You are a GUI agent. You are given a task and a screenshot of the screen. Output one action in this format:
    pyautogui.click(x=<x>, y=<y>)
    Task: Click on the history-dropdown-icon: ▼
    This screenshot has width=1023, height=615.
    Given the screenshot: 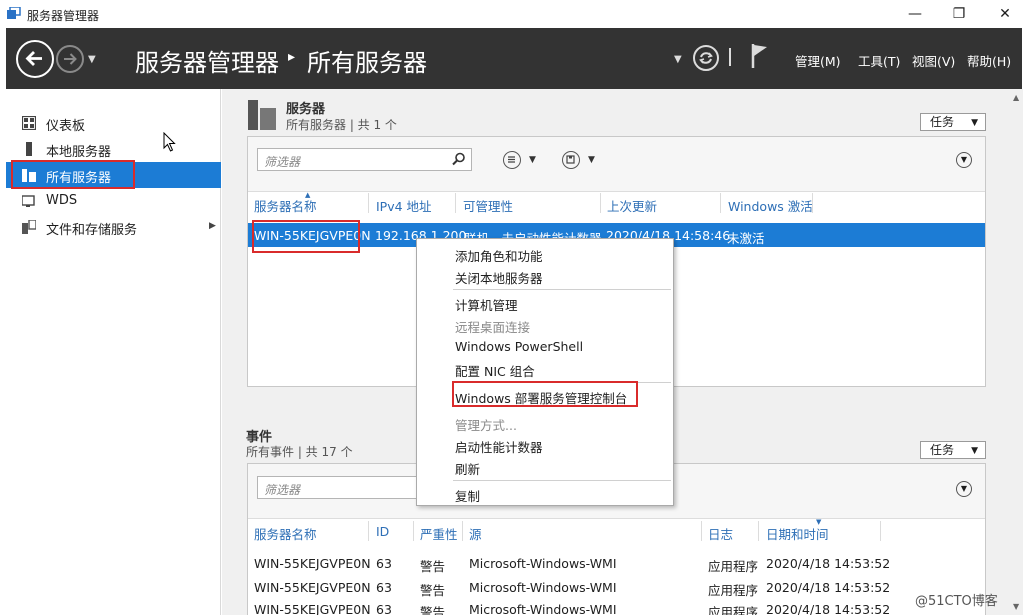 What is the action you would take?
    pyautogui.click(x=92, y=59)
    